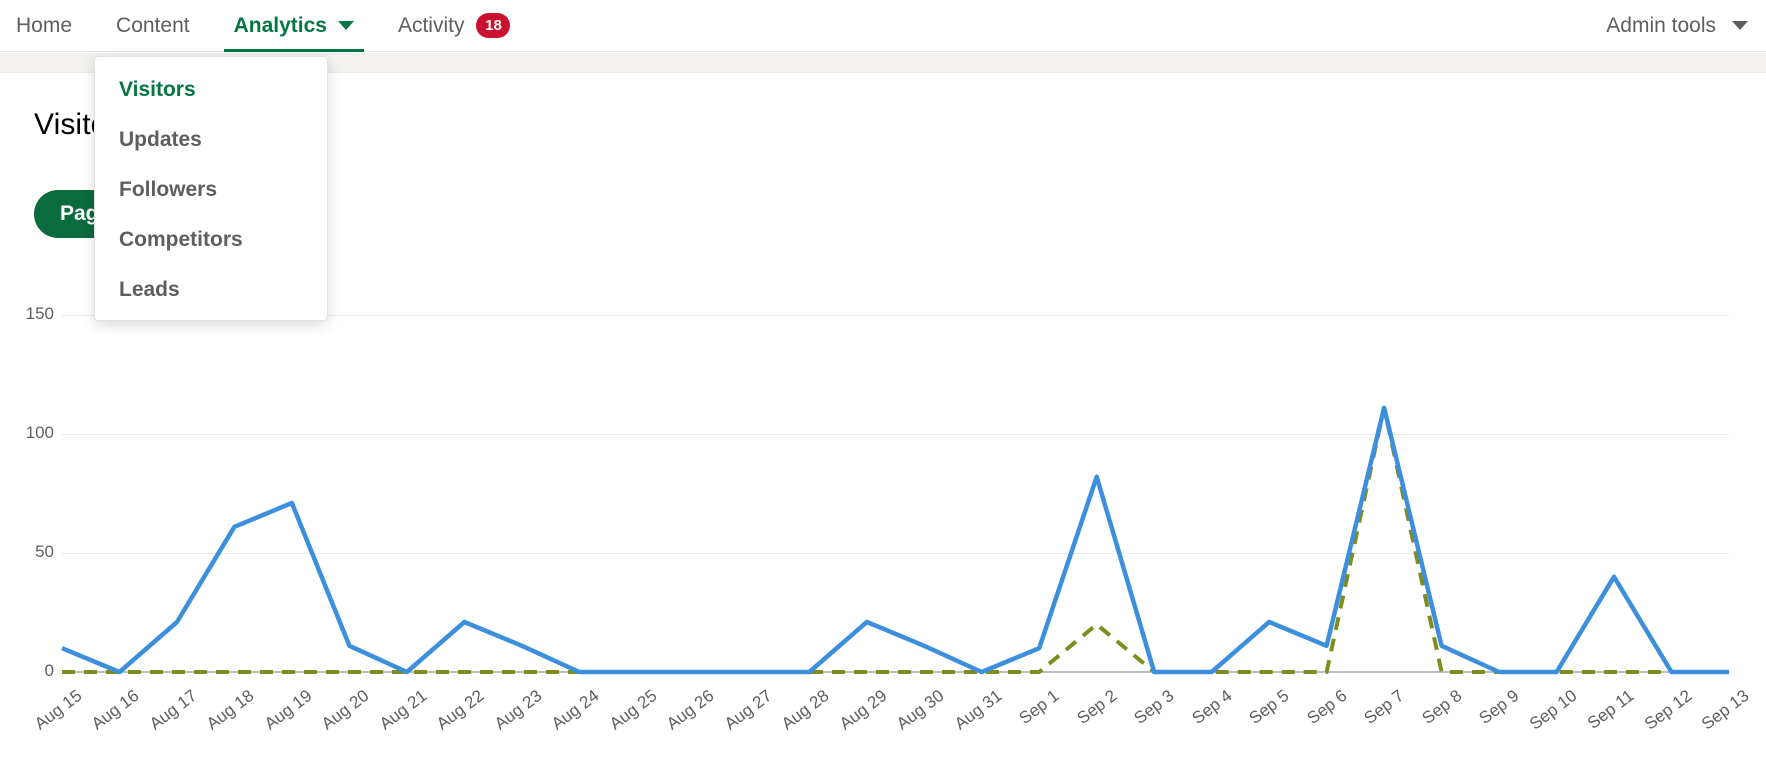  I want to click on dropdown-item-label: Updates, so click(160, 139).